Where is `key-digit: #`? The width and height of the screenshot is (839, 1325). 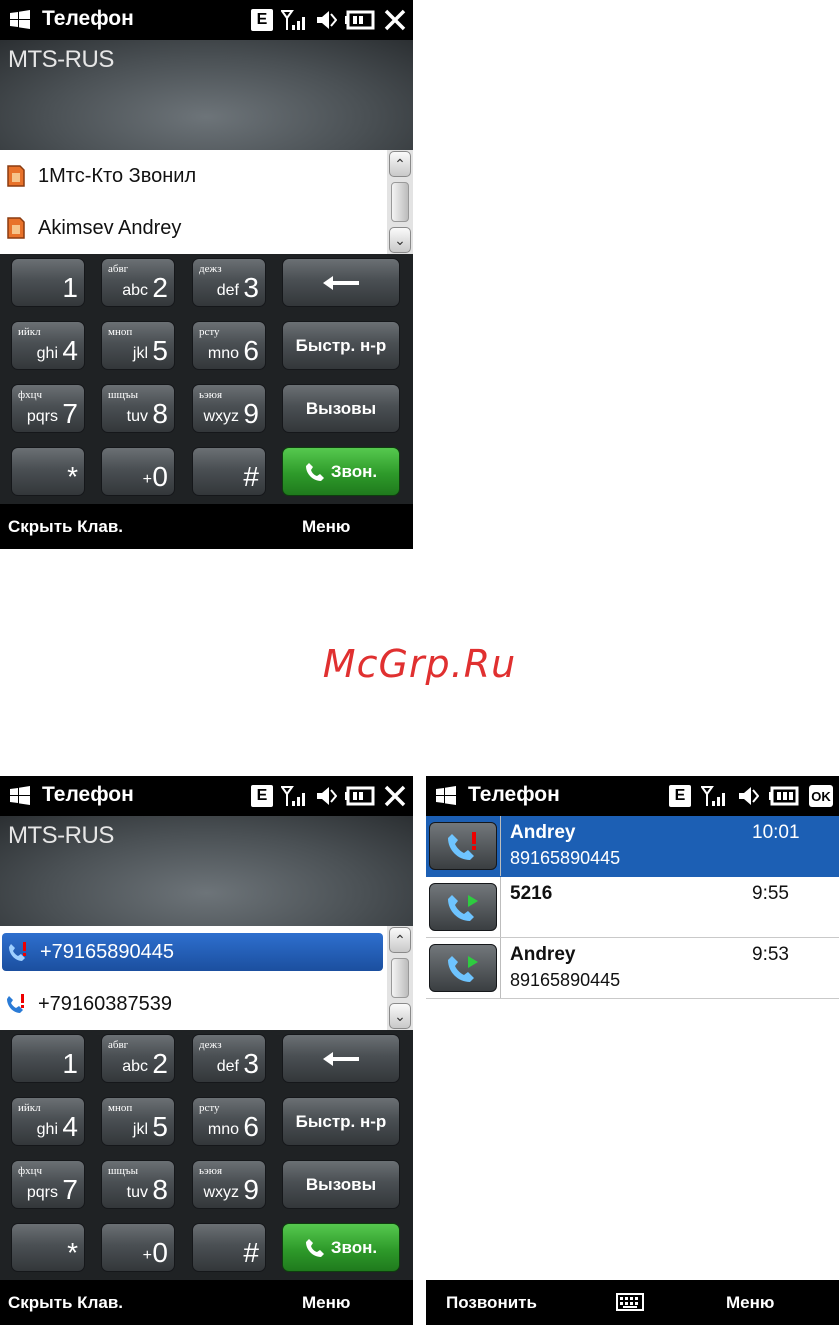 key-digit: # is located at coordinates (251, 476).